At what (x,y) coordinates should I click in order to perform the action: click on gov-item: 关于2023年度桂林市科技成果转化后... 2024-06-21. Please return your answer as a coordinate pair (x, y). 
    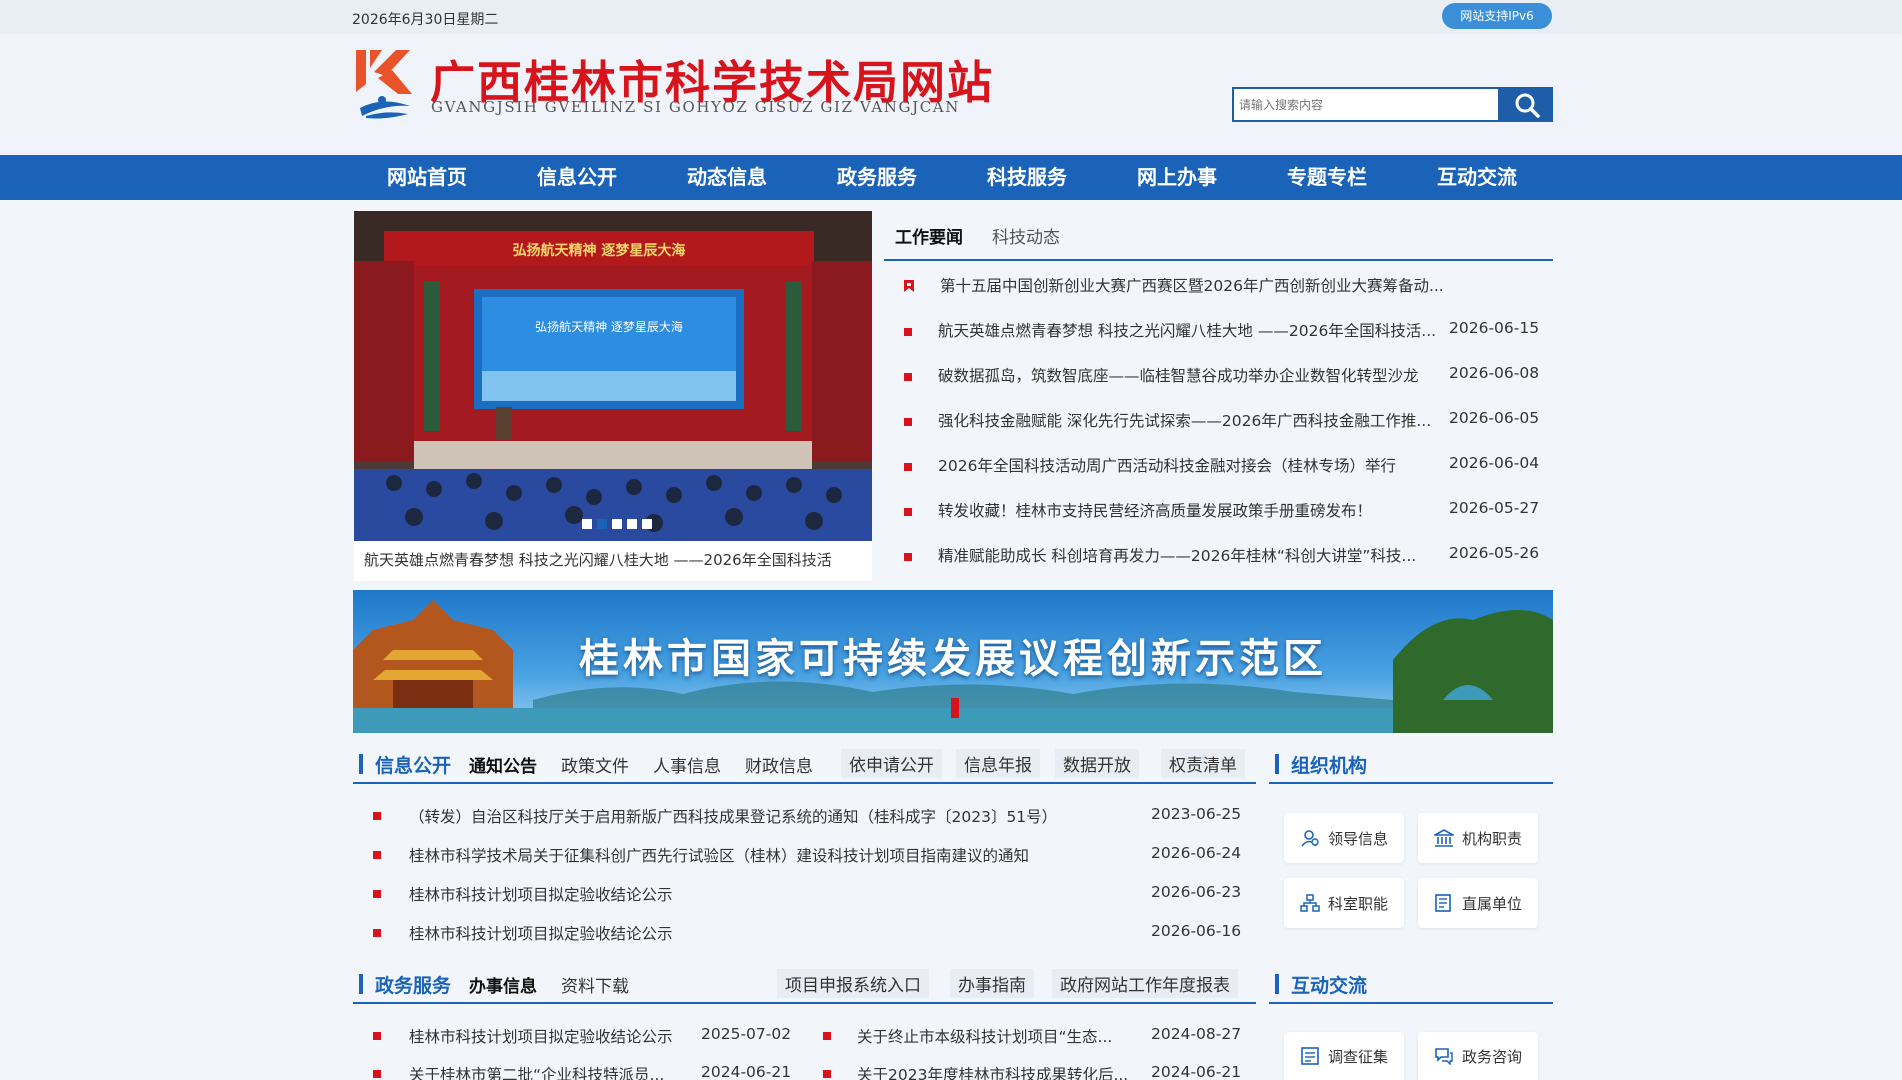
    Looking at the image, I should click on (1029, 1069).